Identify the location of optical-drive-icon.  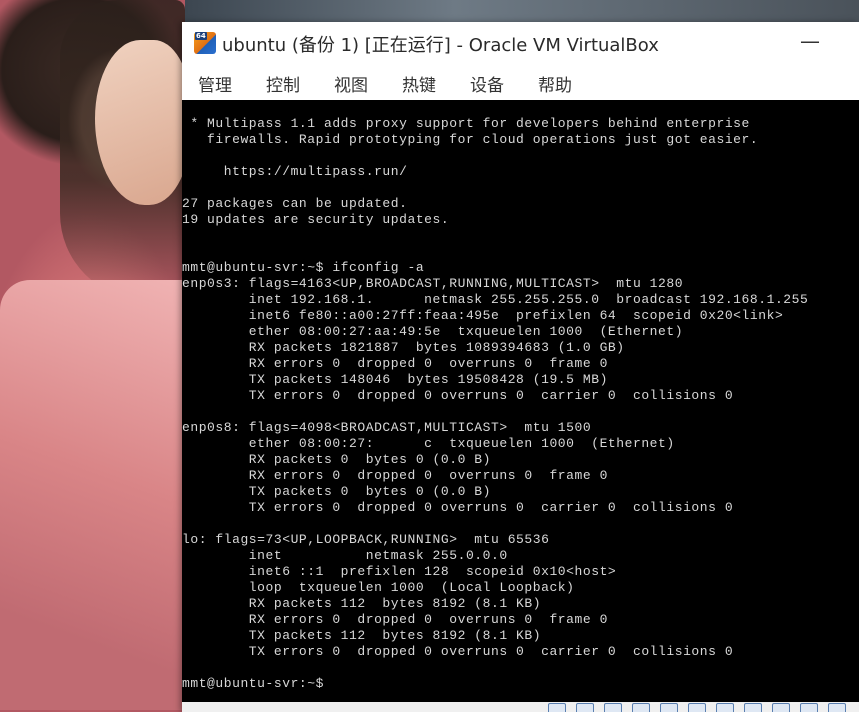
(585, 707).